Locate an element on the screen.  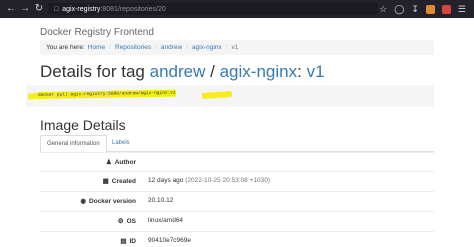
gear-icon: ⚙ is located at coordinates (120, 221).